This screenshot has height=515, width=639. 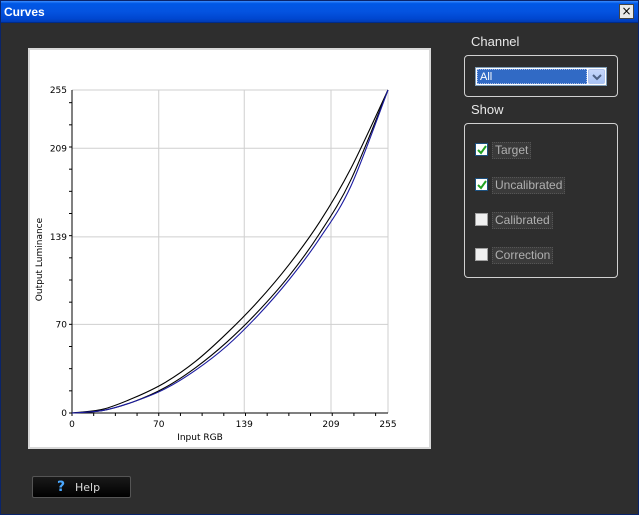 What do you see at coordinates (495, 41) in the screenshot?
I see `channel-label: Channel` at bounding box center [495, 41].